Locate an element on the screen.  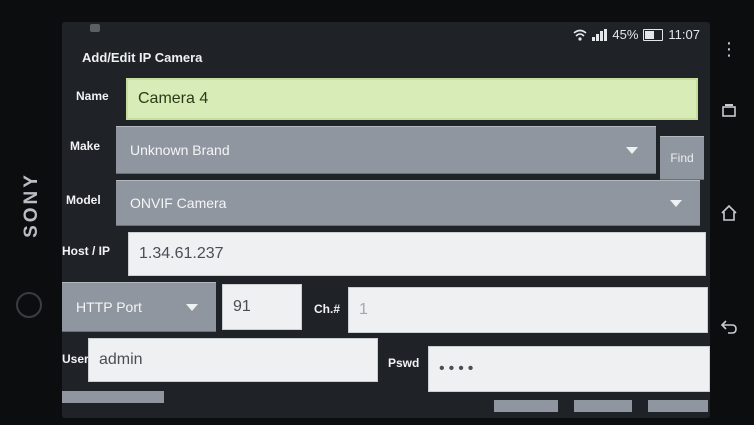
password-input: •••• is located at coordinates (569, 369).